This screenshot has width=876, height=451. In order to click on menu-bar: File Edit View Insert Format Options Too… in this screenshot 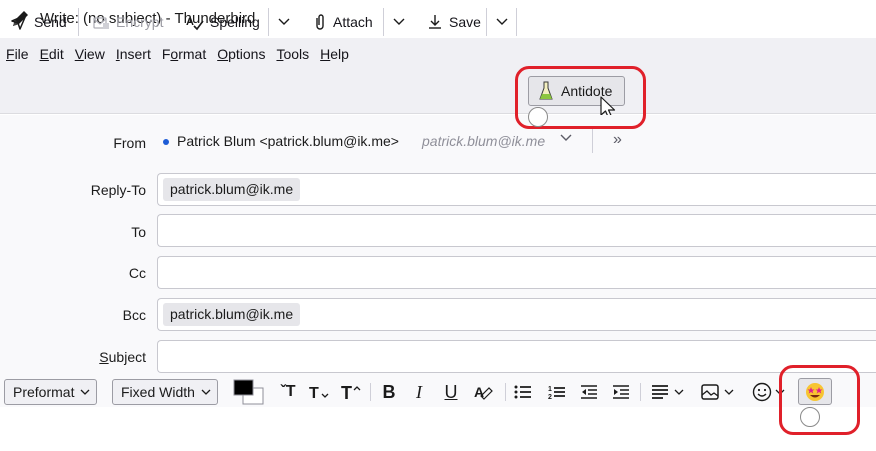, I will do `click(438, 54)`.